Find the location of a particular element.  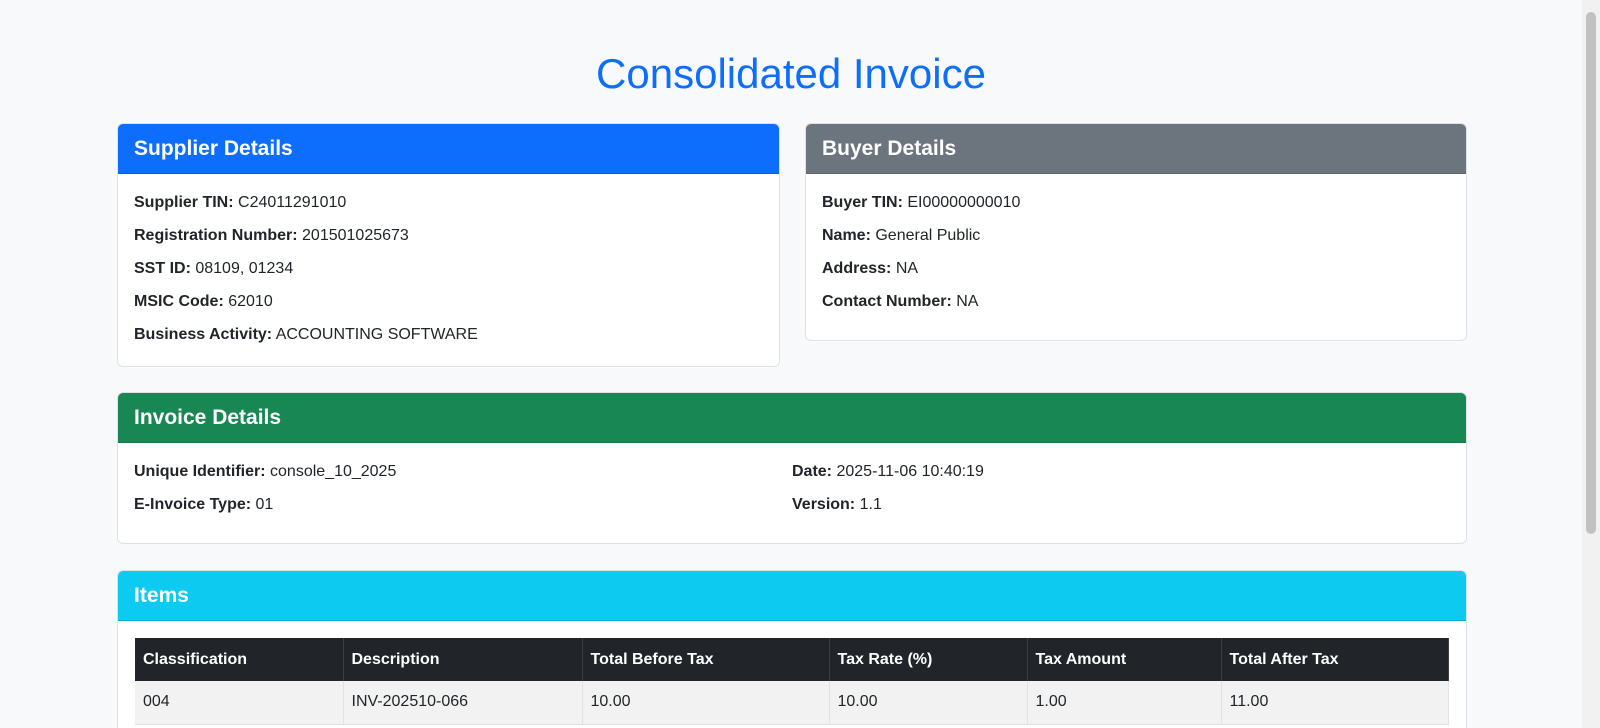

invoice-details-header: Invoice Details is located at coordinates (792, 418).